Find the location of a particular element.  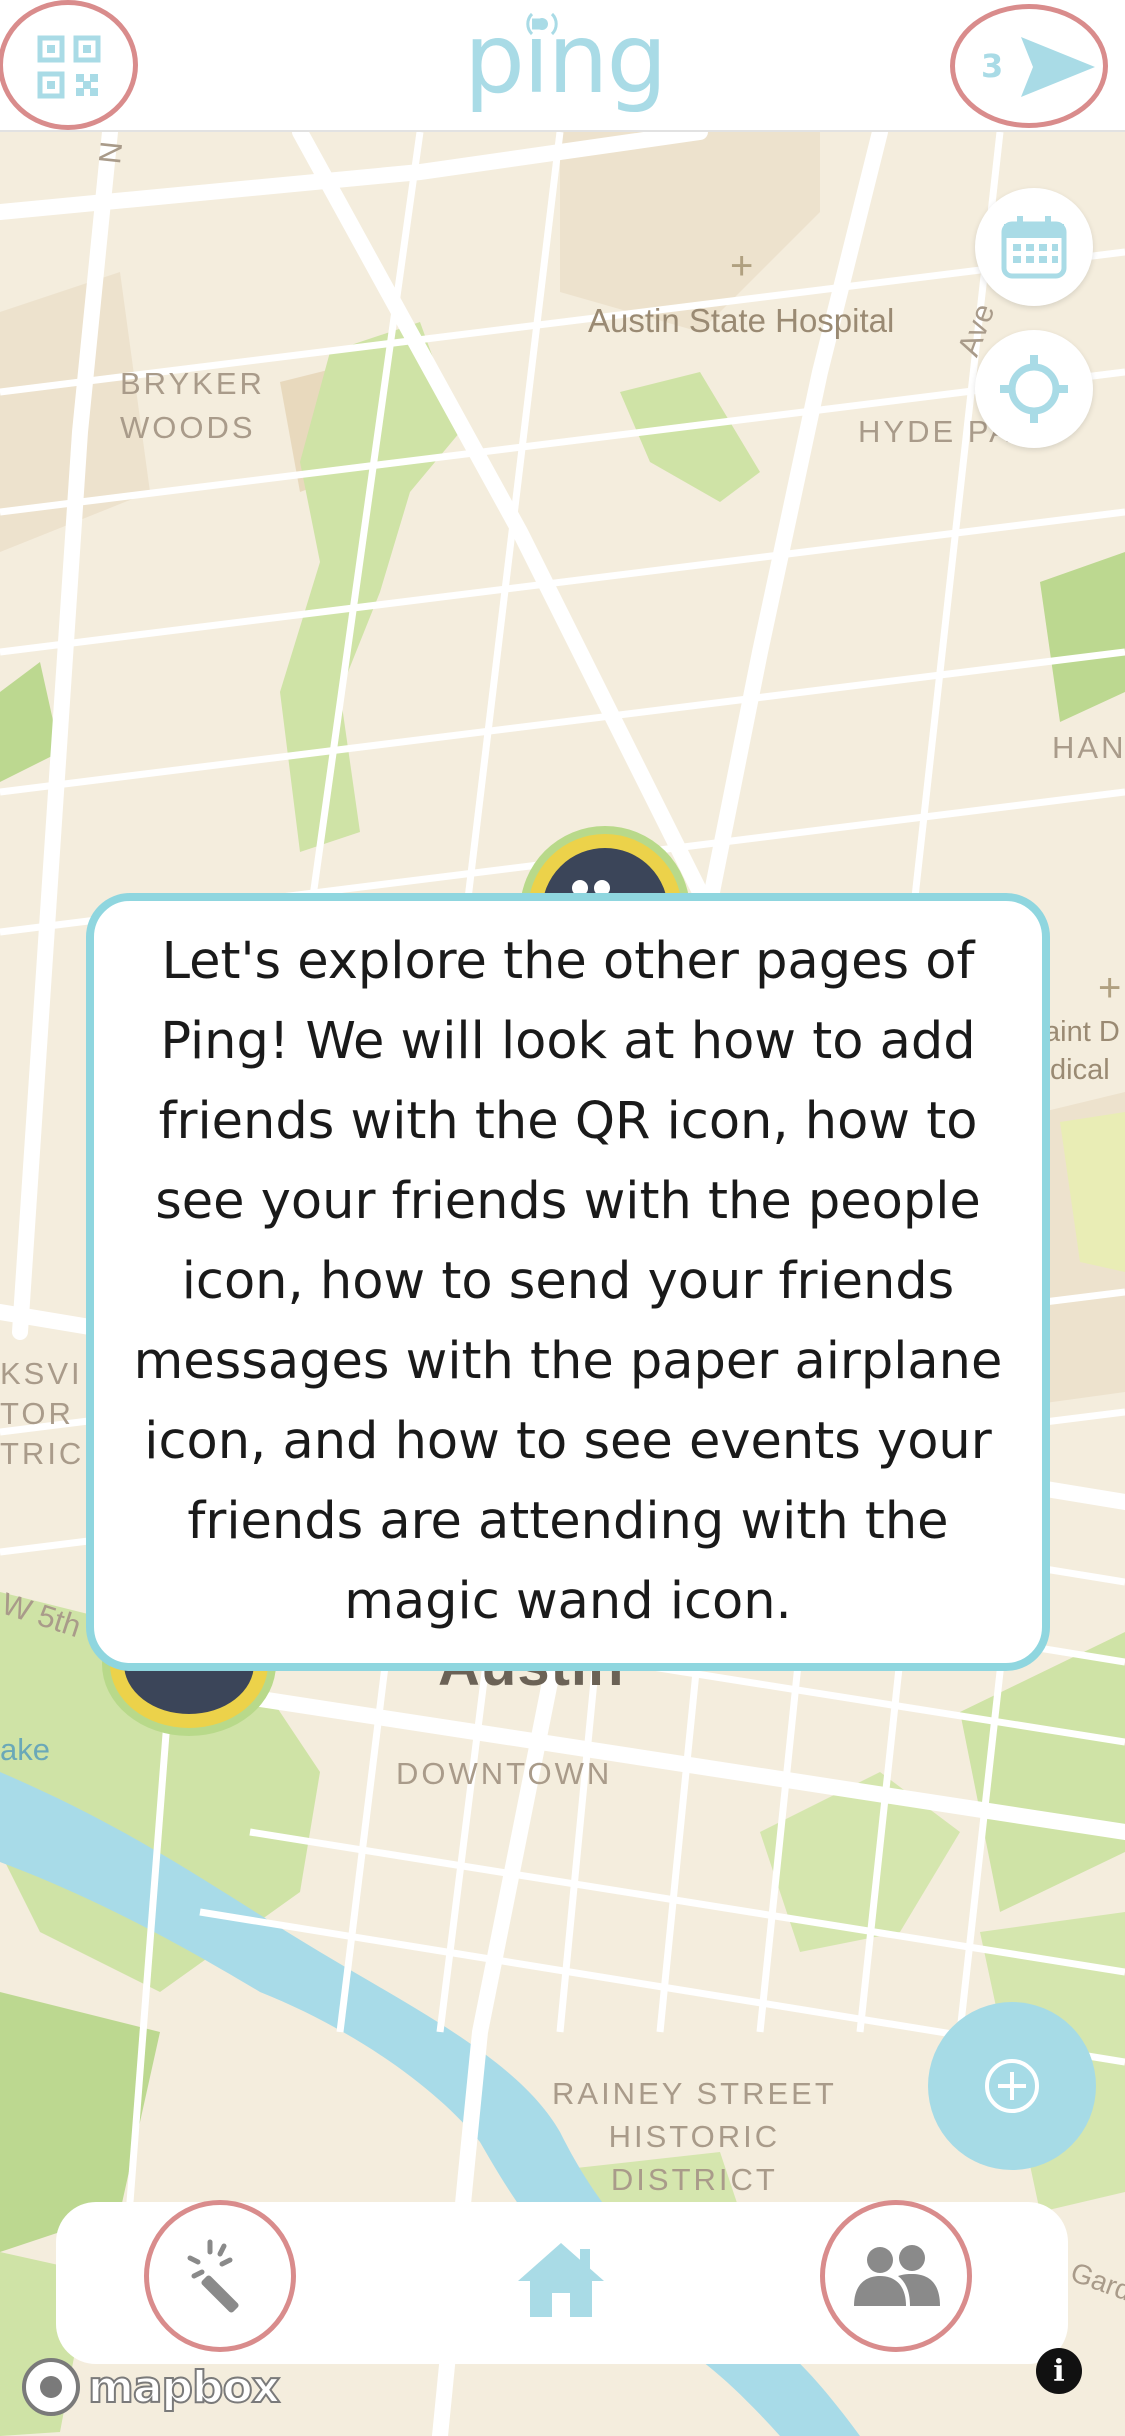

bottom-nav is located at coordinates (562, 2282).